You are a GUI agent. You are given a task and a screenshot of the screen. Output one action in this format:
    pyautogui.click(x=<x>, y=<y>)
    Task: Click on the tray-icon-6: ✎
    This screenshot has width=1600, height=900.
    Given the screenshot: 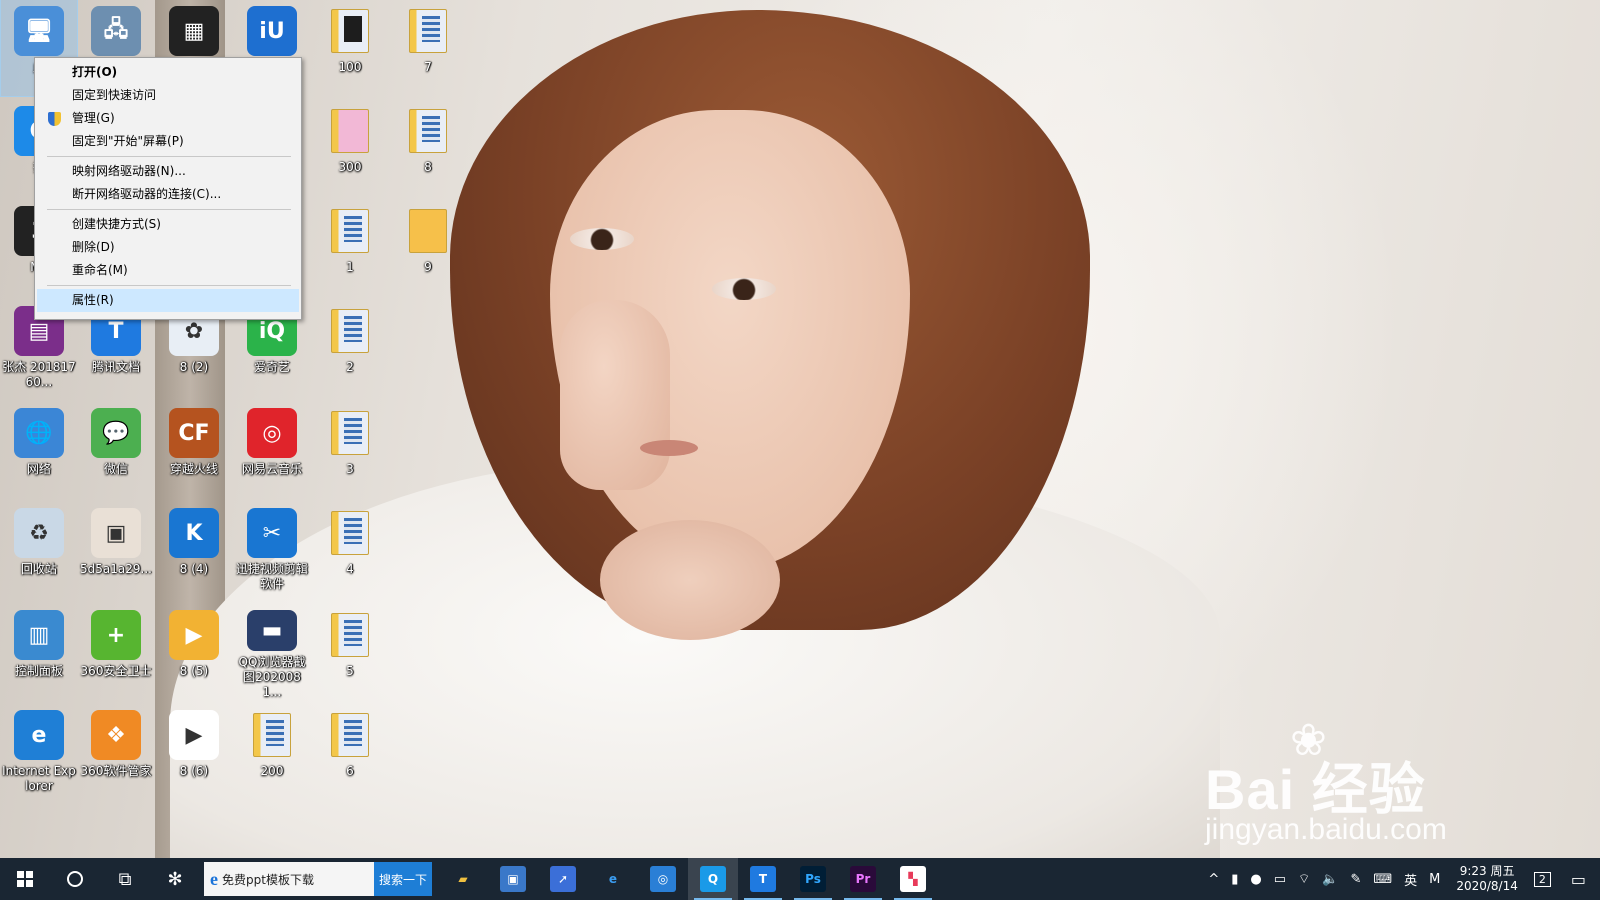 What is the action you would take?
    pyautogui.click(x=1355, y=879)
    